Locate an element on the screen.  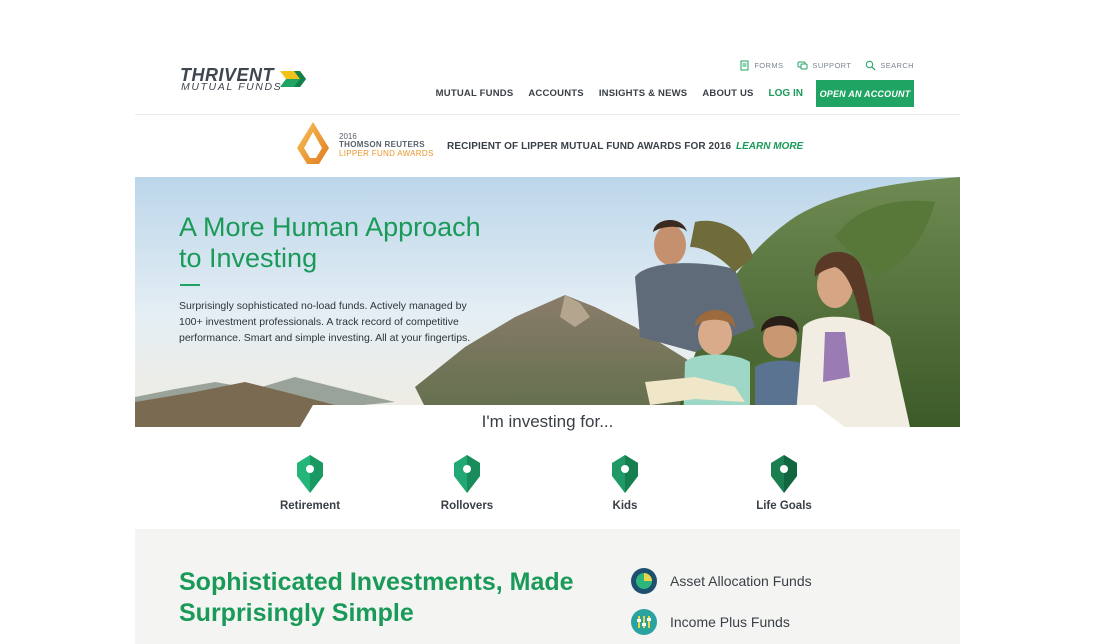
forms-label: FORMS is located at coordinates (769, 65).